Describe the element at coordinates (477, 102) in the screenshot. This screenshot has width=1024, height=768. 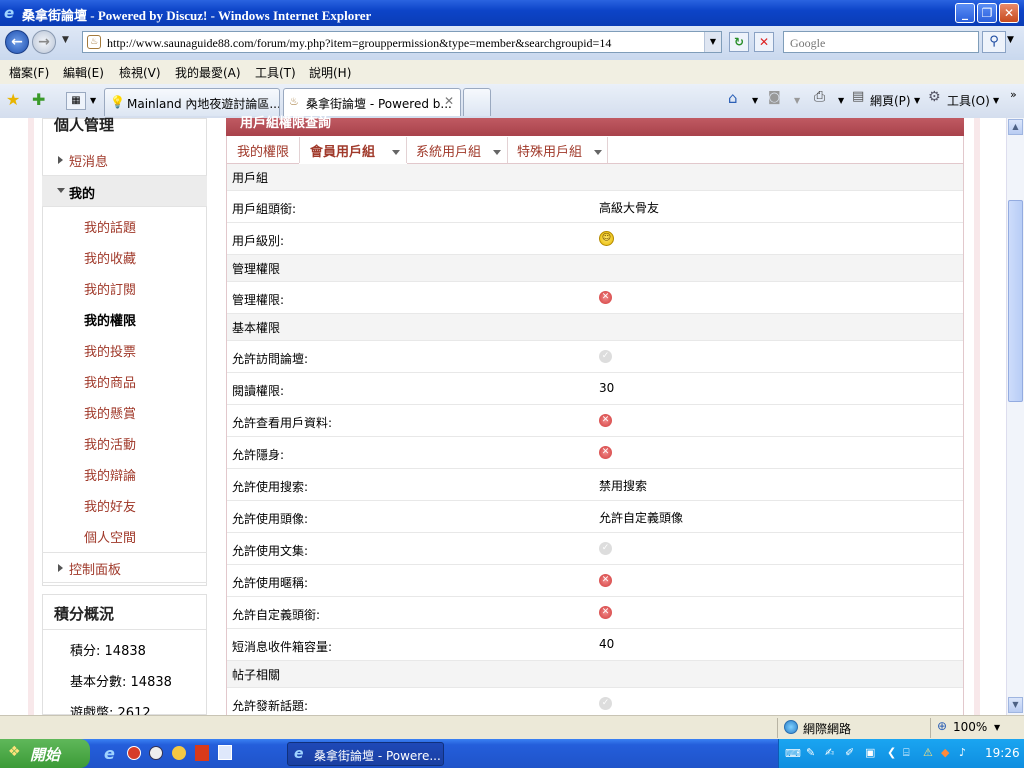
I see `new-tab-button` at that location.